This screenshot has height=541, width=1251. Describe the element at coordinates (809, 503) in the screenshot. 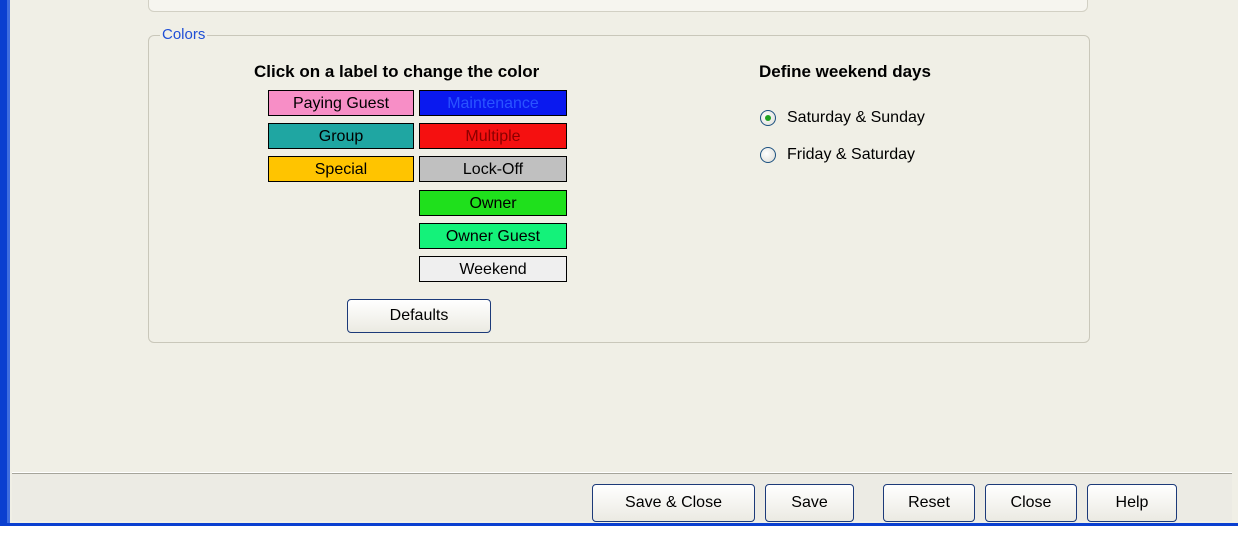

I see `save-button: Save` at that location.